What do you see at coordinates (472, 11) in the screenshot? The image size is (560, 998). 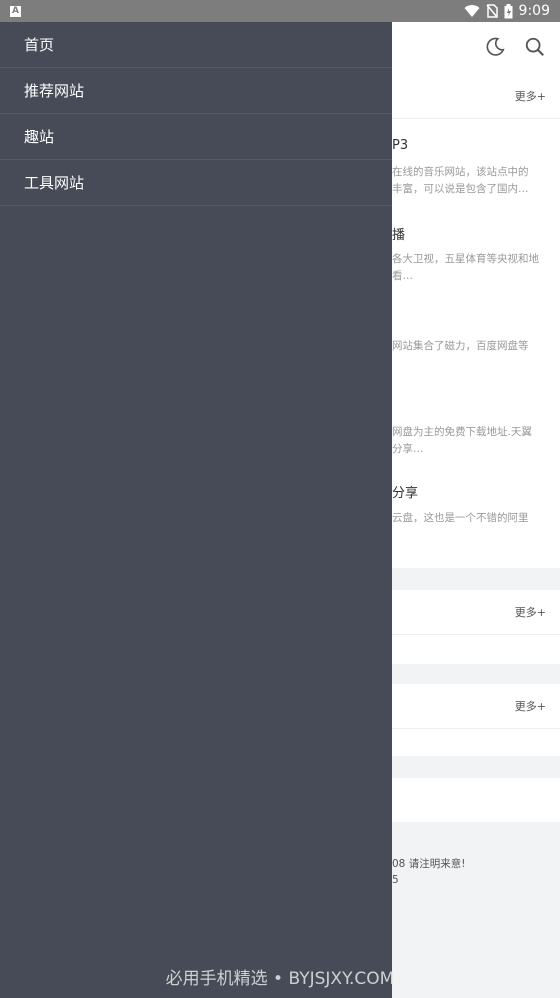 I see `wifi-icon` at bounding box center [472, 11].